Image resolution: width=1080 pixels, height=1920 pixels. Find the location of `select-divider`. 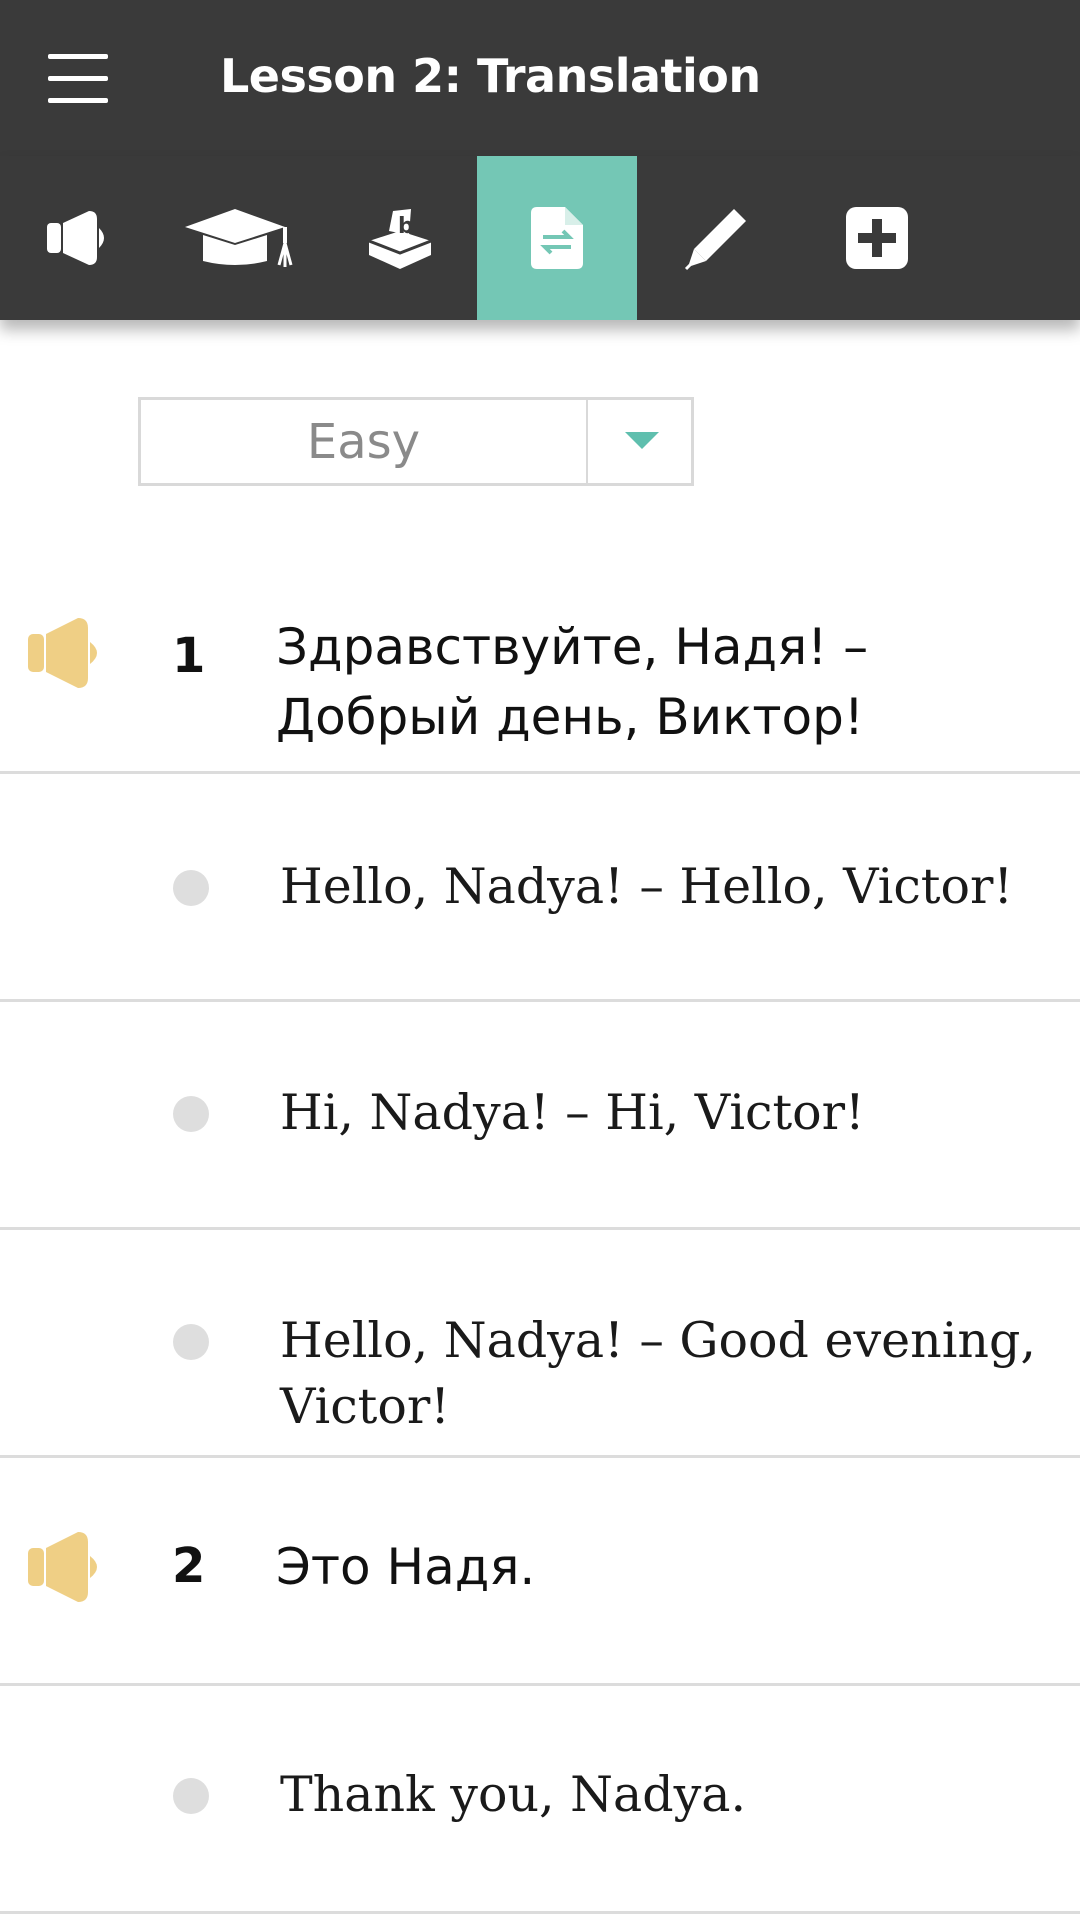

select-divider is located at coordinates (587, 441).